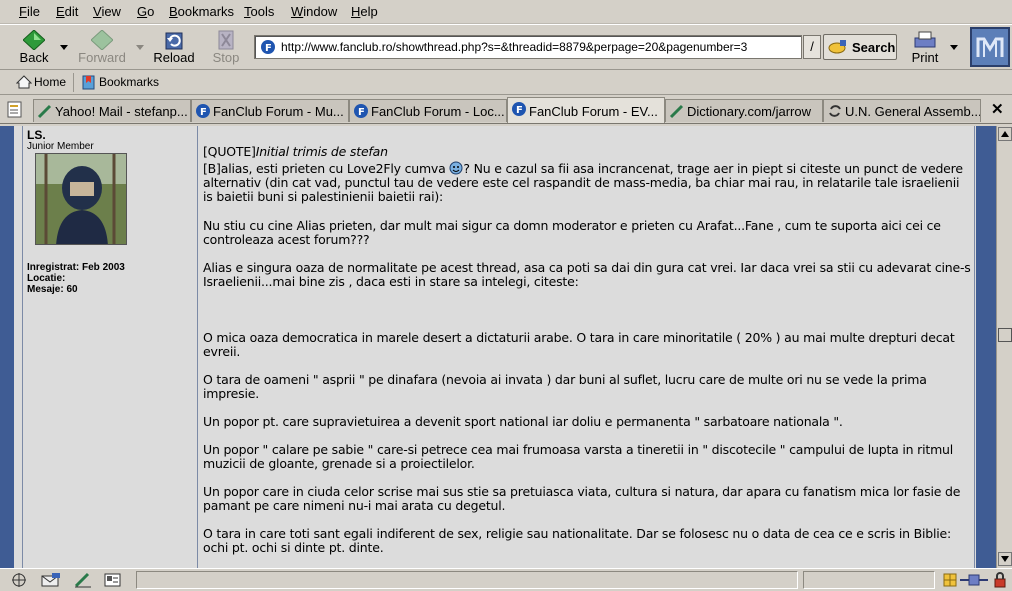  What do you see at coordinates (749, 111) in the screenshot?
I see `tab-label: Dictionary.com/jarrow` at bounding box center [749, 111].